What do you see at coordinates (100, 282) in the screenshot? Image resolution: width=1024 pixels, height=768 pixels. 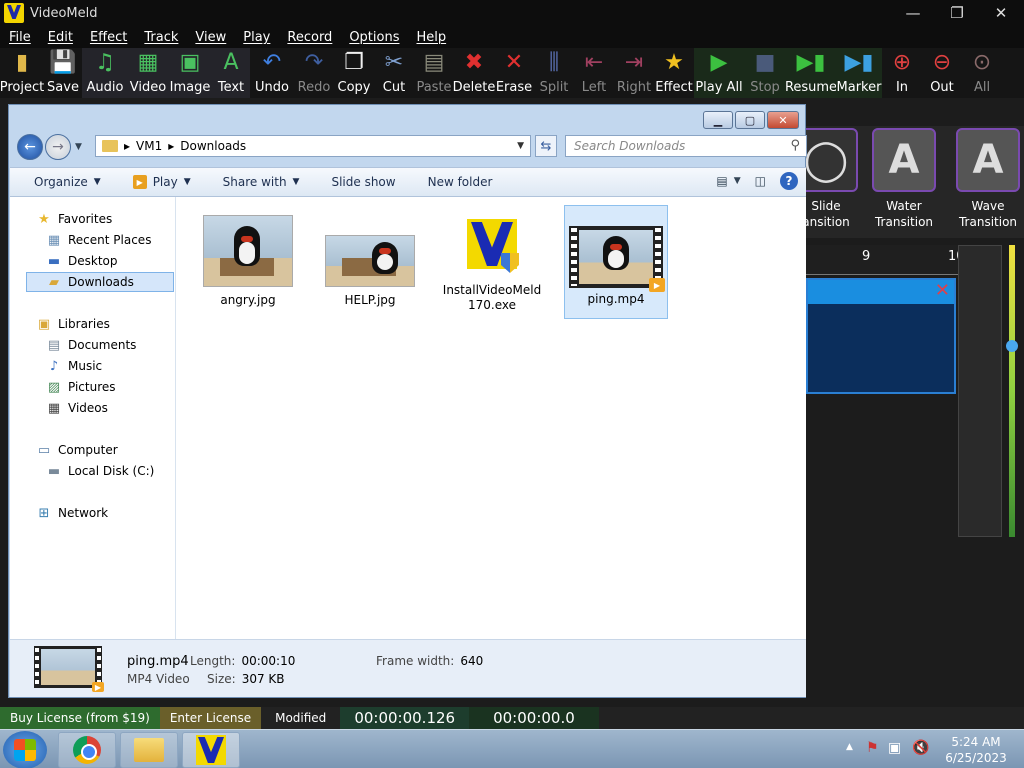 I see `nav-downloads: ▰ Downloads` at bounding box center [100, 282].